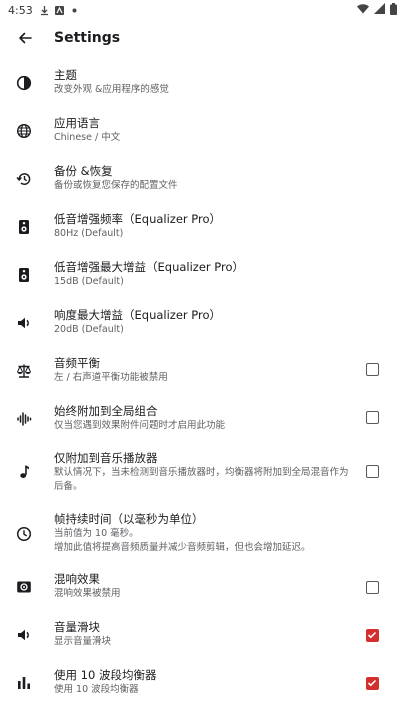  What do you see at coordinates (138, 315) in the screenshot?
I see `setting-title: 响度最大增益（Equalizer Pro）` at bounding box center [138, 315].